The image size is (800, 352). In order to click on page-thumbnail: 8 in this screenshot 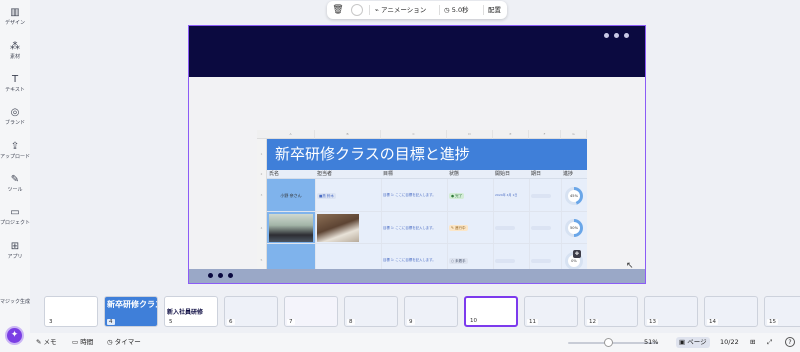, I will do `click(371, 311)`.